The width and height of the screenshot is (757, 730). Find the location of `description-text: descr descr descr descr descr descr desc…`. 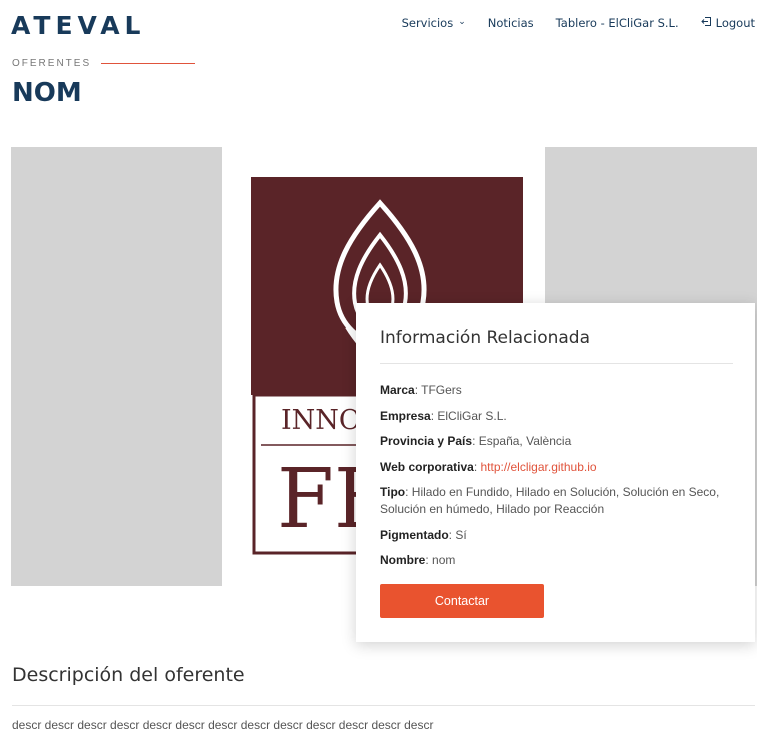

description-text: descr descr descr descr descr descr desc… is located at coordinates (223, 724).